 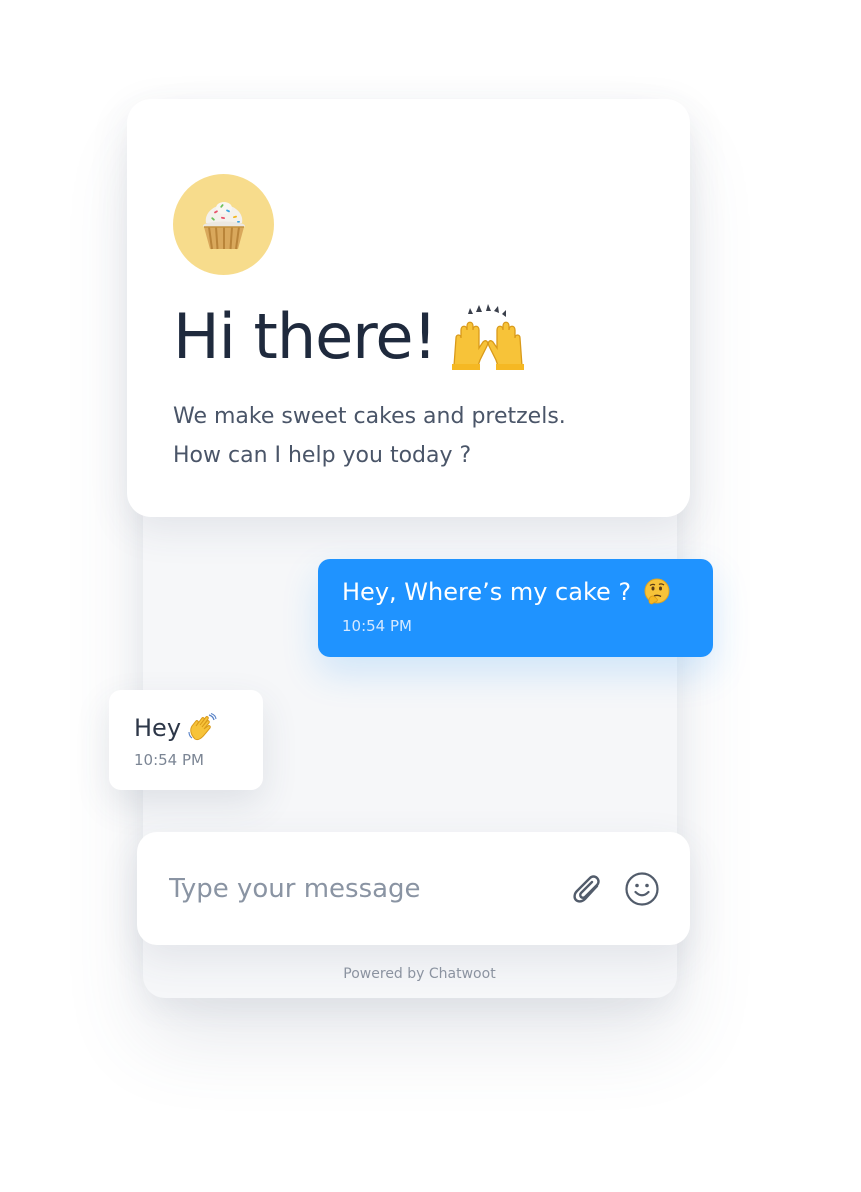 I want to click on message-composer, so click(x=413, y=888).